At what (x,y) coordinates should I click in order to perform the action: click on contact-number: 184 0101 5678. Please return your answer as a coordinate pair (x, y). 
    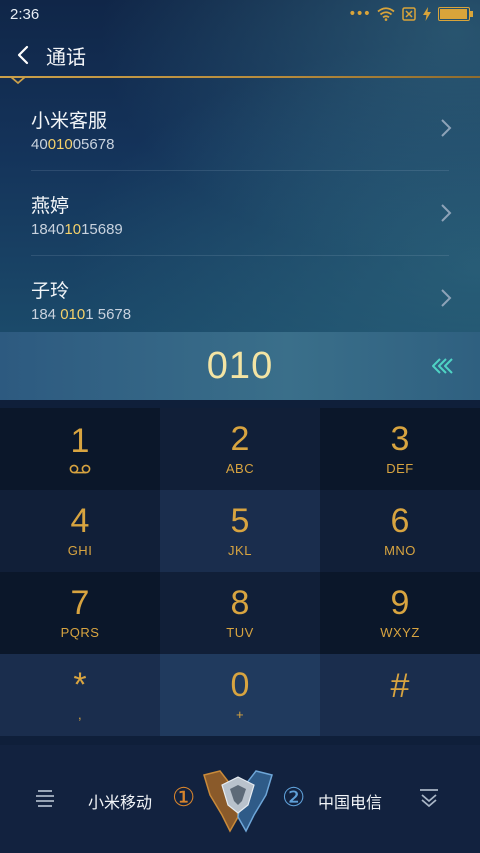
    Looking at the image, I should click on (81, 314).